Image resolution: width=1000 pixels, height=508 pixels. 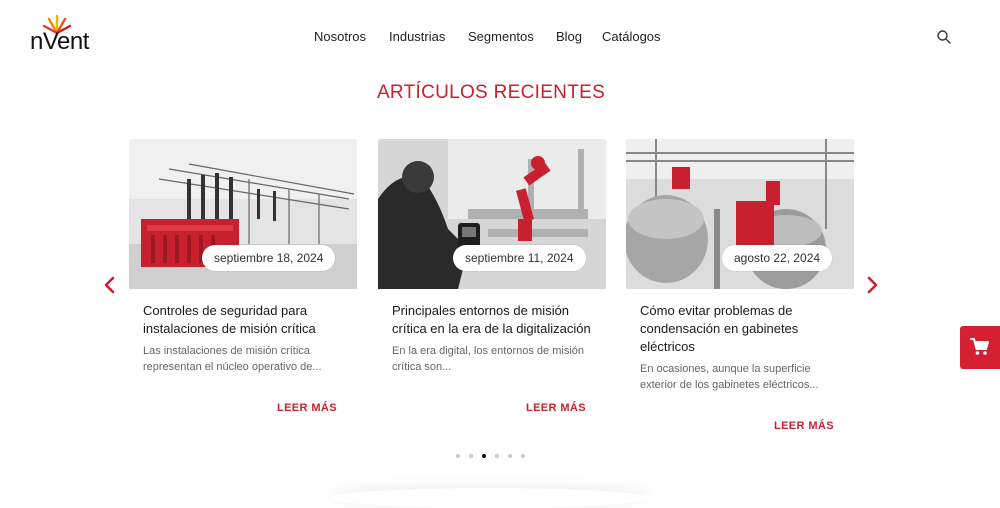 I want to click on section-title: ARTÍCULOS RECIENTES, so click(x=491, y=92).